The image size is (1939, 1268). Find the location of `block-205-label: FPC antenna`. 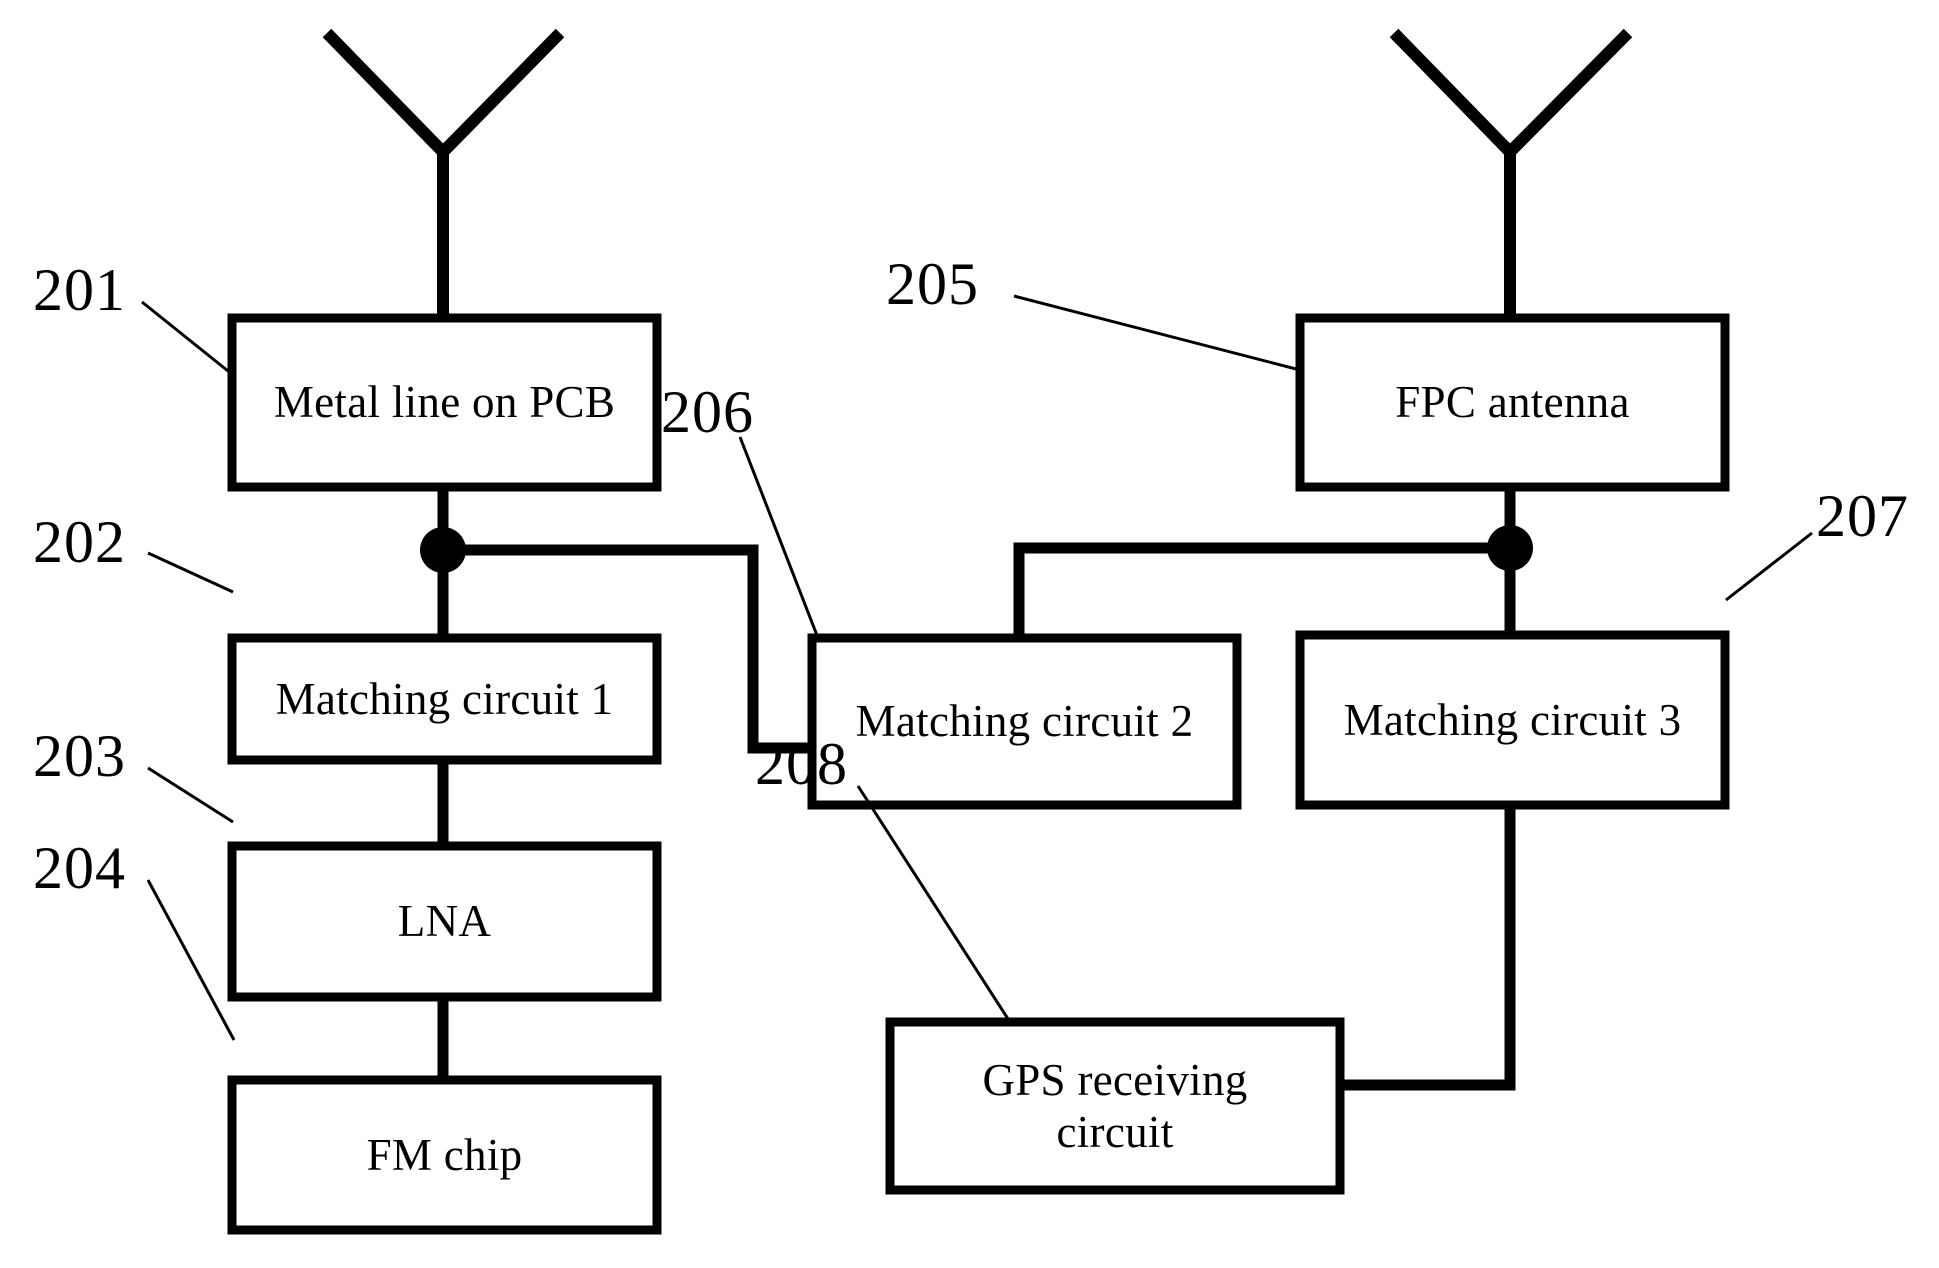

block-205-label: FPC antenna is located at coordinates (1512, 402).